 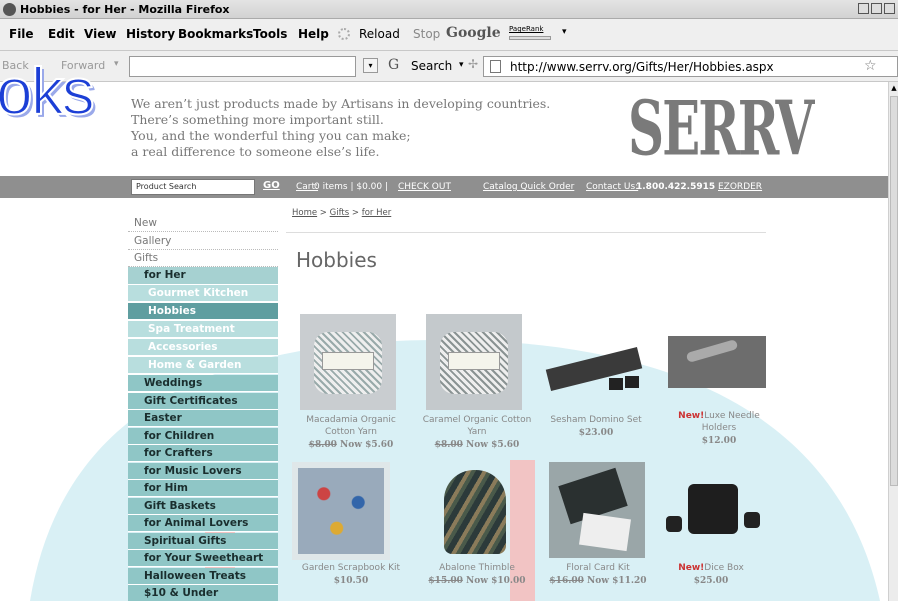 What do you see at coordinates (740, 187) in the screenshot?
I see `ezorder-link: EZORDER` at bounding box center [740, 187].